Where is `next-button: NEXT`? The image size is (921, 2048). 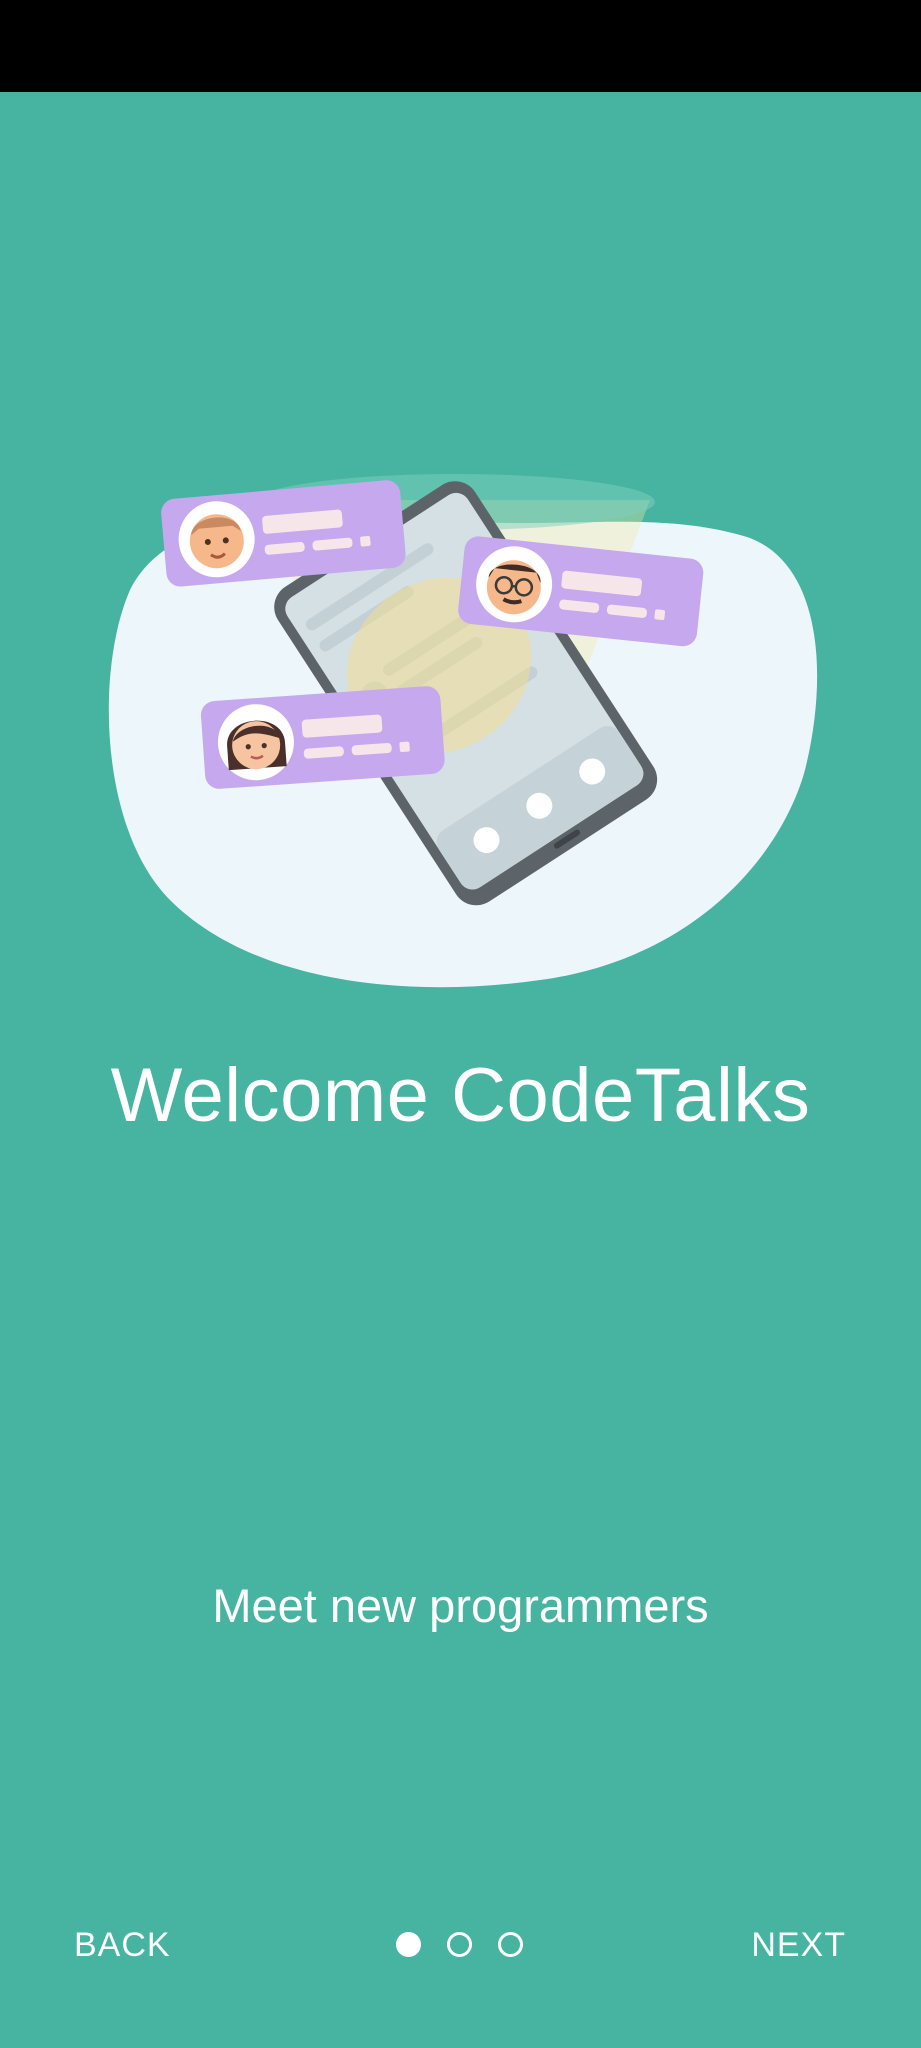 next-button: NEXT is located at coordinates (798, 1945).